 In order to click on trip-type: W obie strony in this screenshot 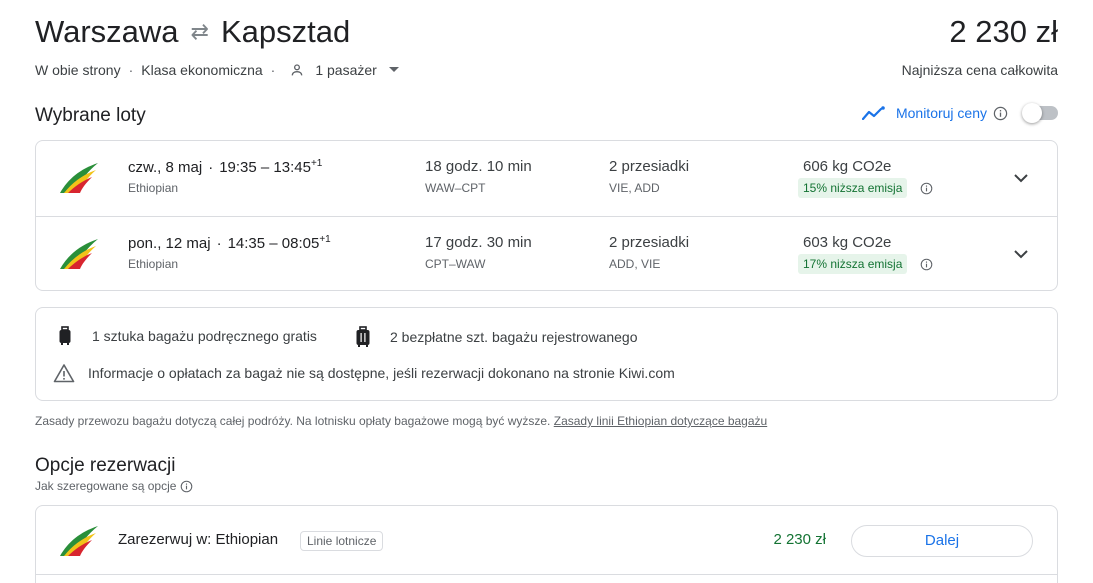, I will do `click(78, 70)`.